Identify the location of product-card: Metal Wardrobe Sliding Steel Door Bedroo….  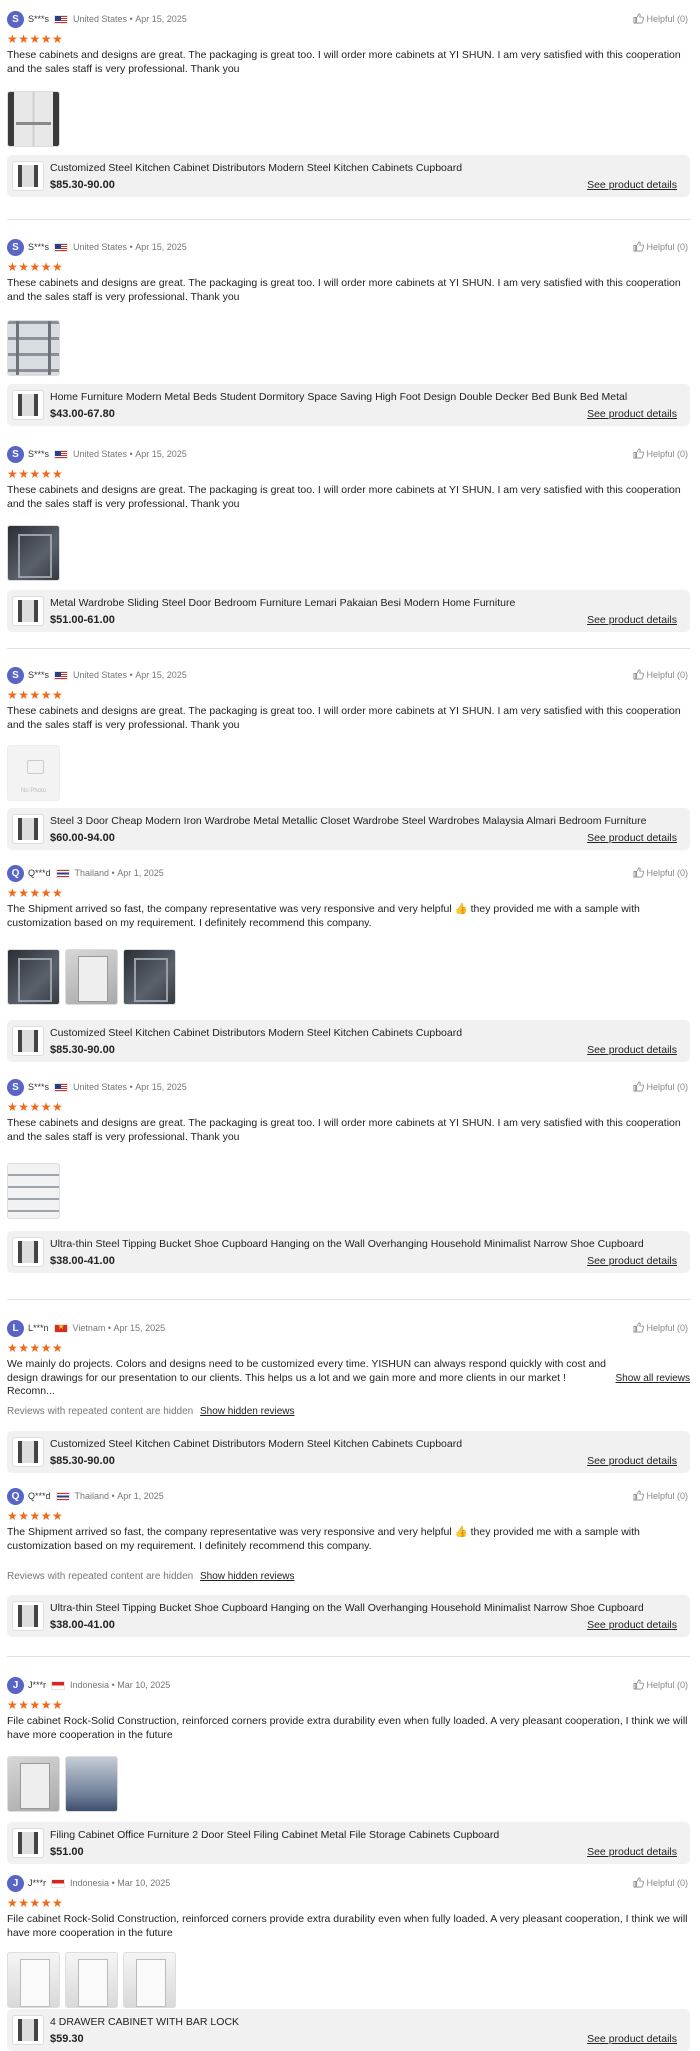
(348, 611).